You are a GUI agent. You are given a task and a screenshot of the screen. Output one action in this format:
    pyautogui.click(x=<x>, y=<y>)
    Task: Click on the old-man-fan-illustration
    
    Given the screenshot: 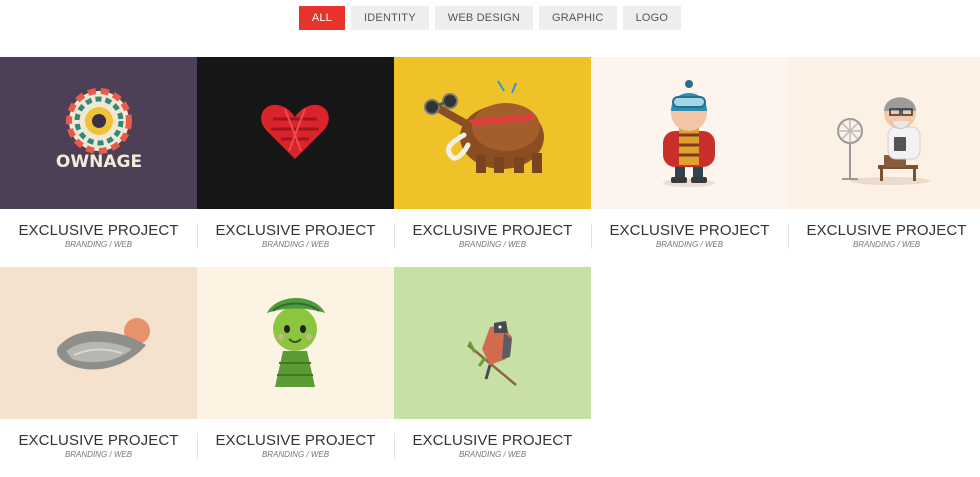 What is the action you would take?
    pyautogui.click(x=883, y=141)
    